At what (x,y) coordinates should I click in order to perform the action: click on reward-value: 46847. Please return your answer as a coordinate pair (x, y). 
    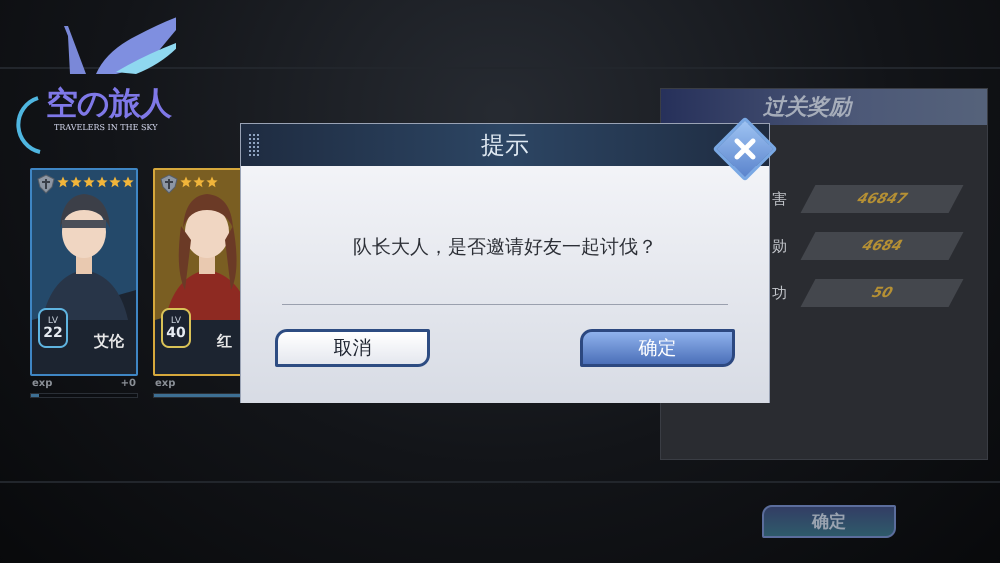
    Looking at the image, I should click on (882, 199).